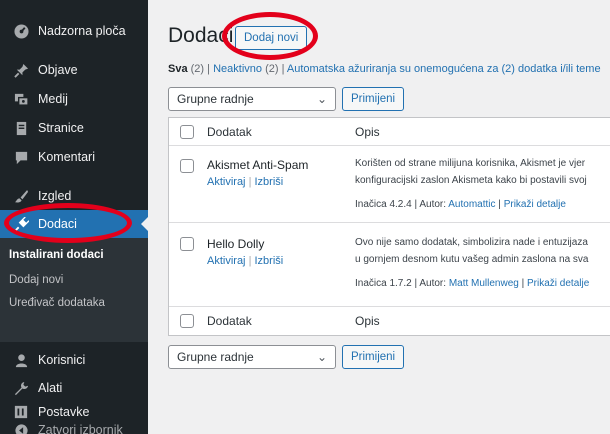  I want to click on sidebar-item-pages: Stranice, so click(74, 128).